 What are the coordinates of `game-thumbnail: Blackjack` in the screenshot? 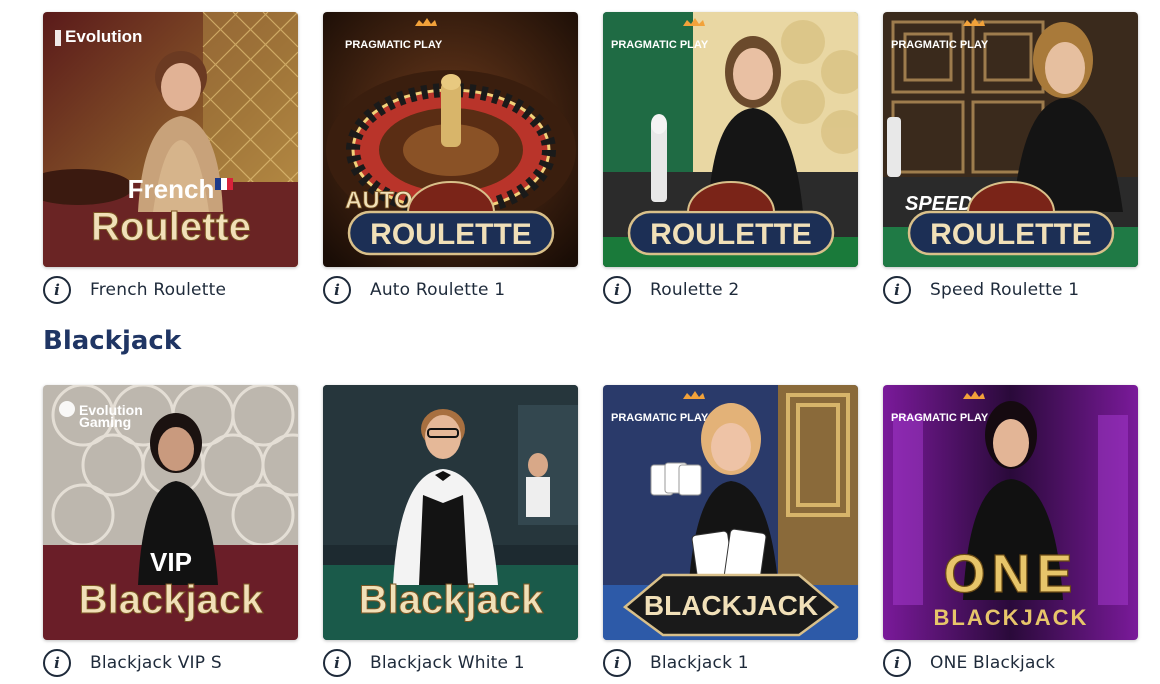 It's located at (450, 512).